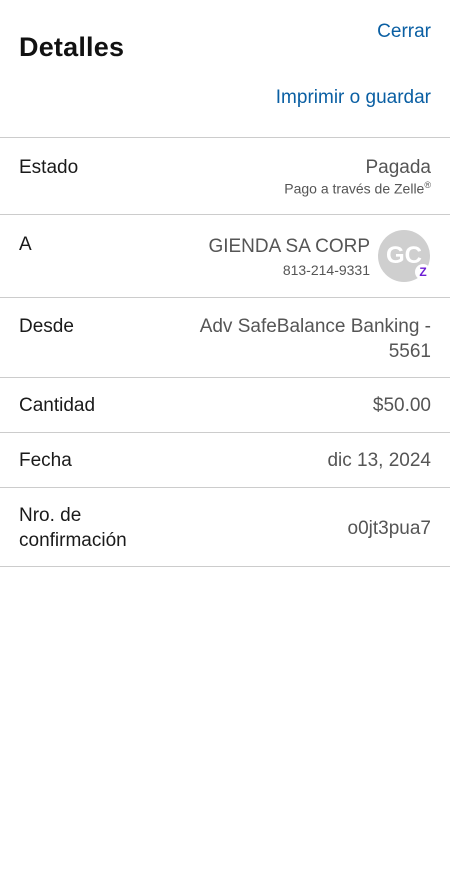 The width and height of the screenshot is (450, 886). Describe the element at coordinates (225, 405) in the screenshot. I see `amount-row: Cantidad $50.00` at that location.